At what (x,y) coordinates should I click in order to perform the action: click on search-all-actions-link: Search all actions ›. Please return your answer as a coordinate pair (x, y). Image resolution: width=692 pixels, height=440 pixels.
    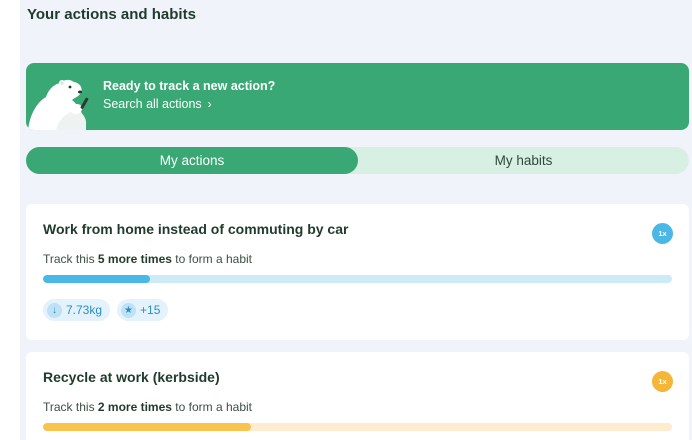
    Looking at the image, I should click on (157, 104).